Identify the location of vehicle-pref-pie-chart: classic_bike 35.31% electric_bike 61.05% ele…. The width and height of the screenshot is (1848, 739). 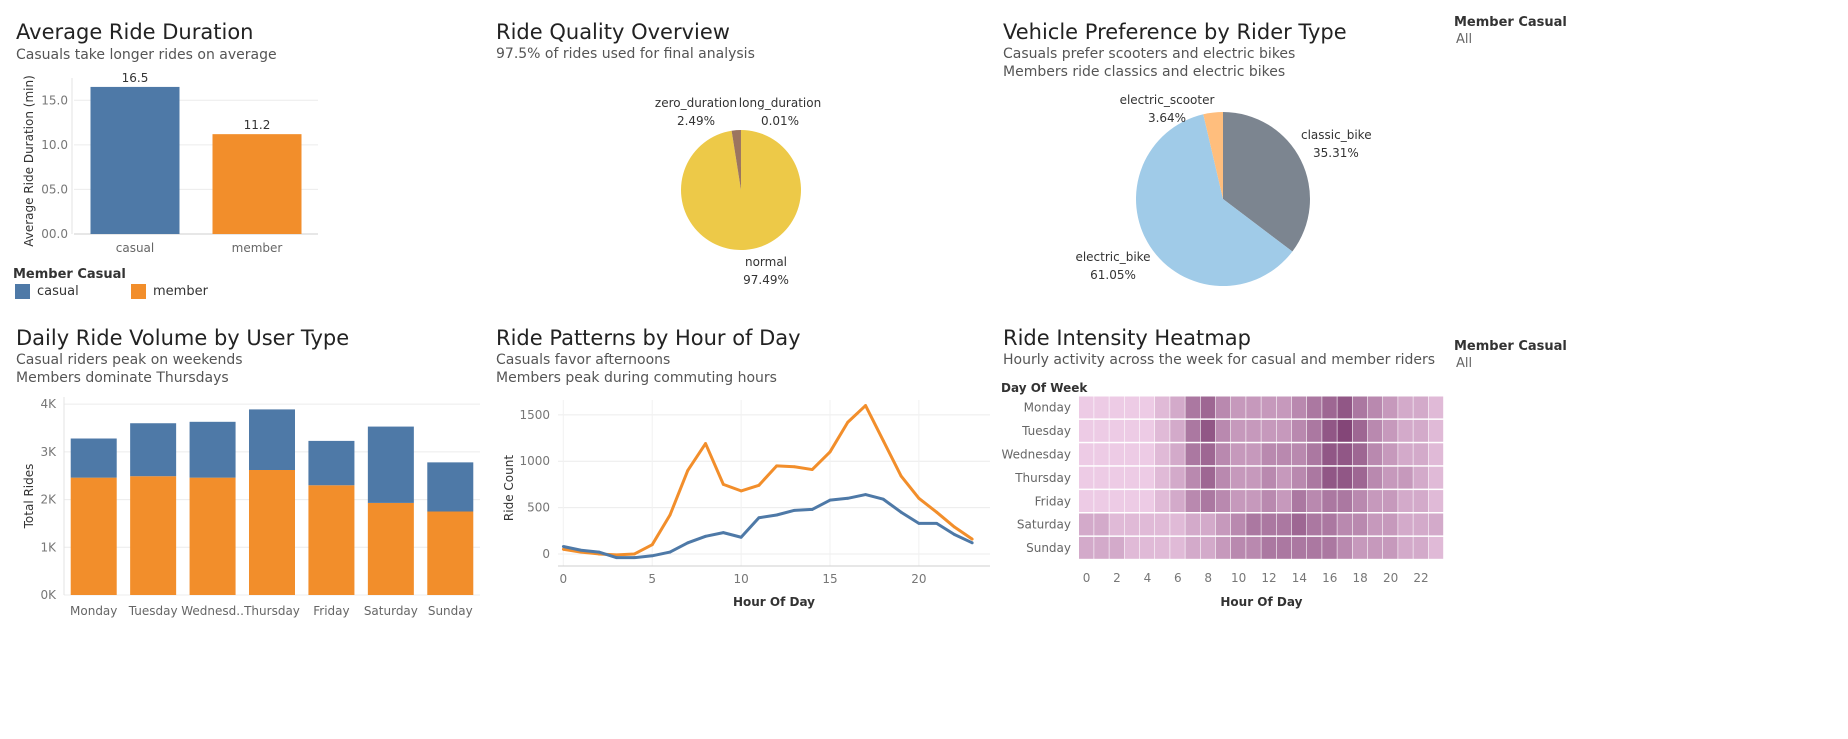
(1223, 189).